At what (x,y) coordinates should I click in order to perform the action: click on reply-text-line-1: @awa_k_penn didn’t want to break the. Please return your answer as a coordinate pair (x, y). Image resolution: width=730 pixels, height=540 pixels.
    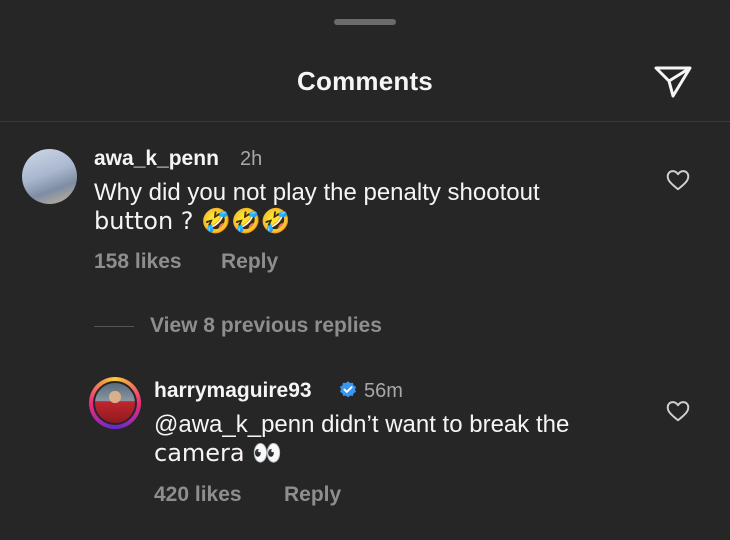
    Looking at the image, I should click on (362, 424).